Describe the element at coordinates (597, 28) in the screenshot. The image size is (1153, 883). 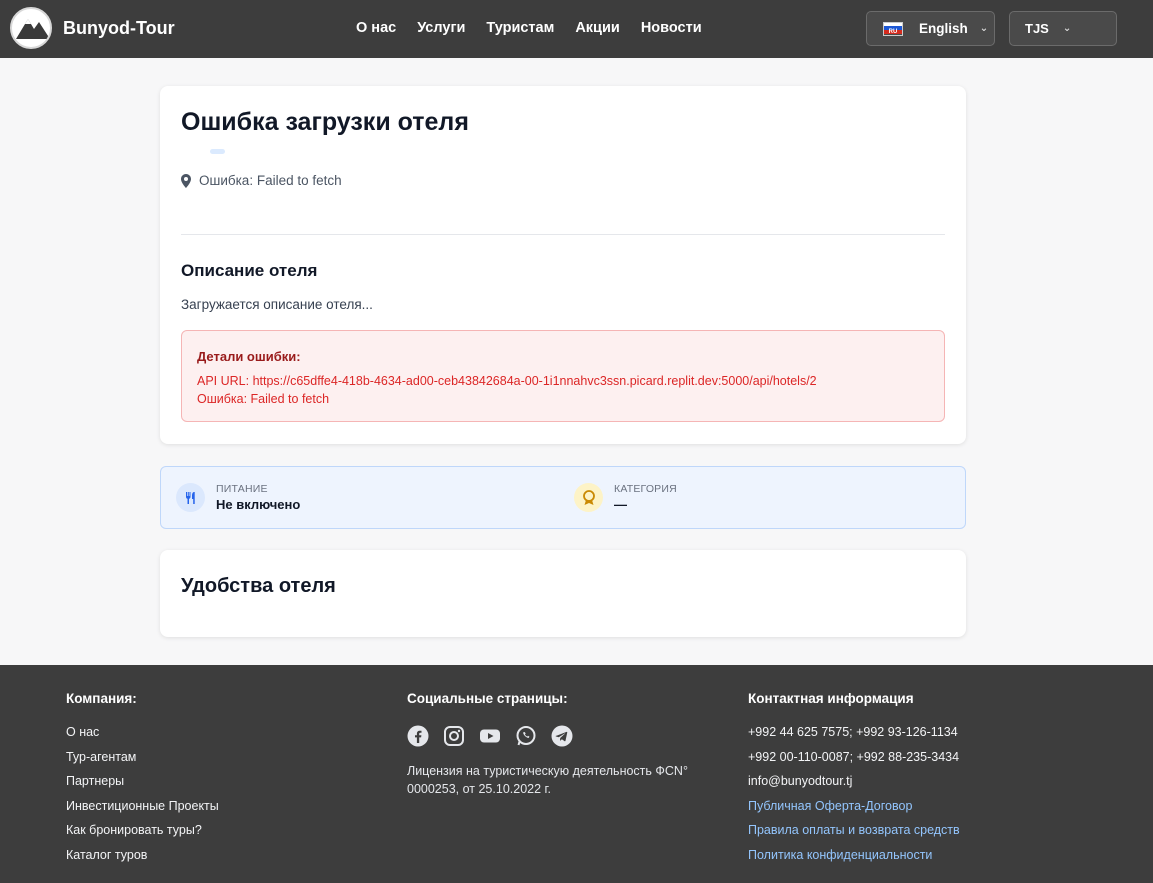
I see `nav-promotions: Акции` at that location.